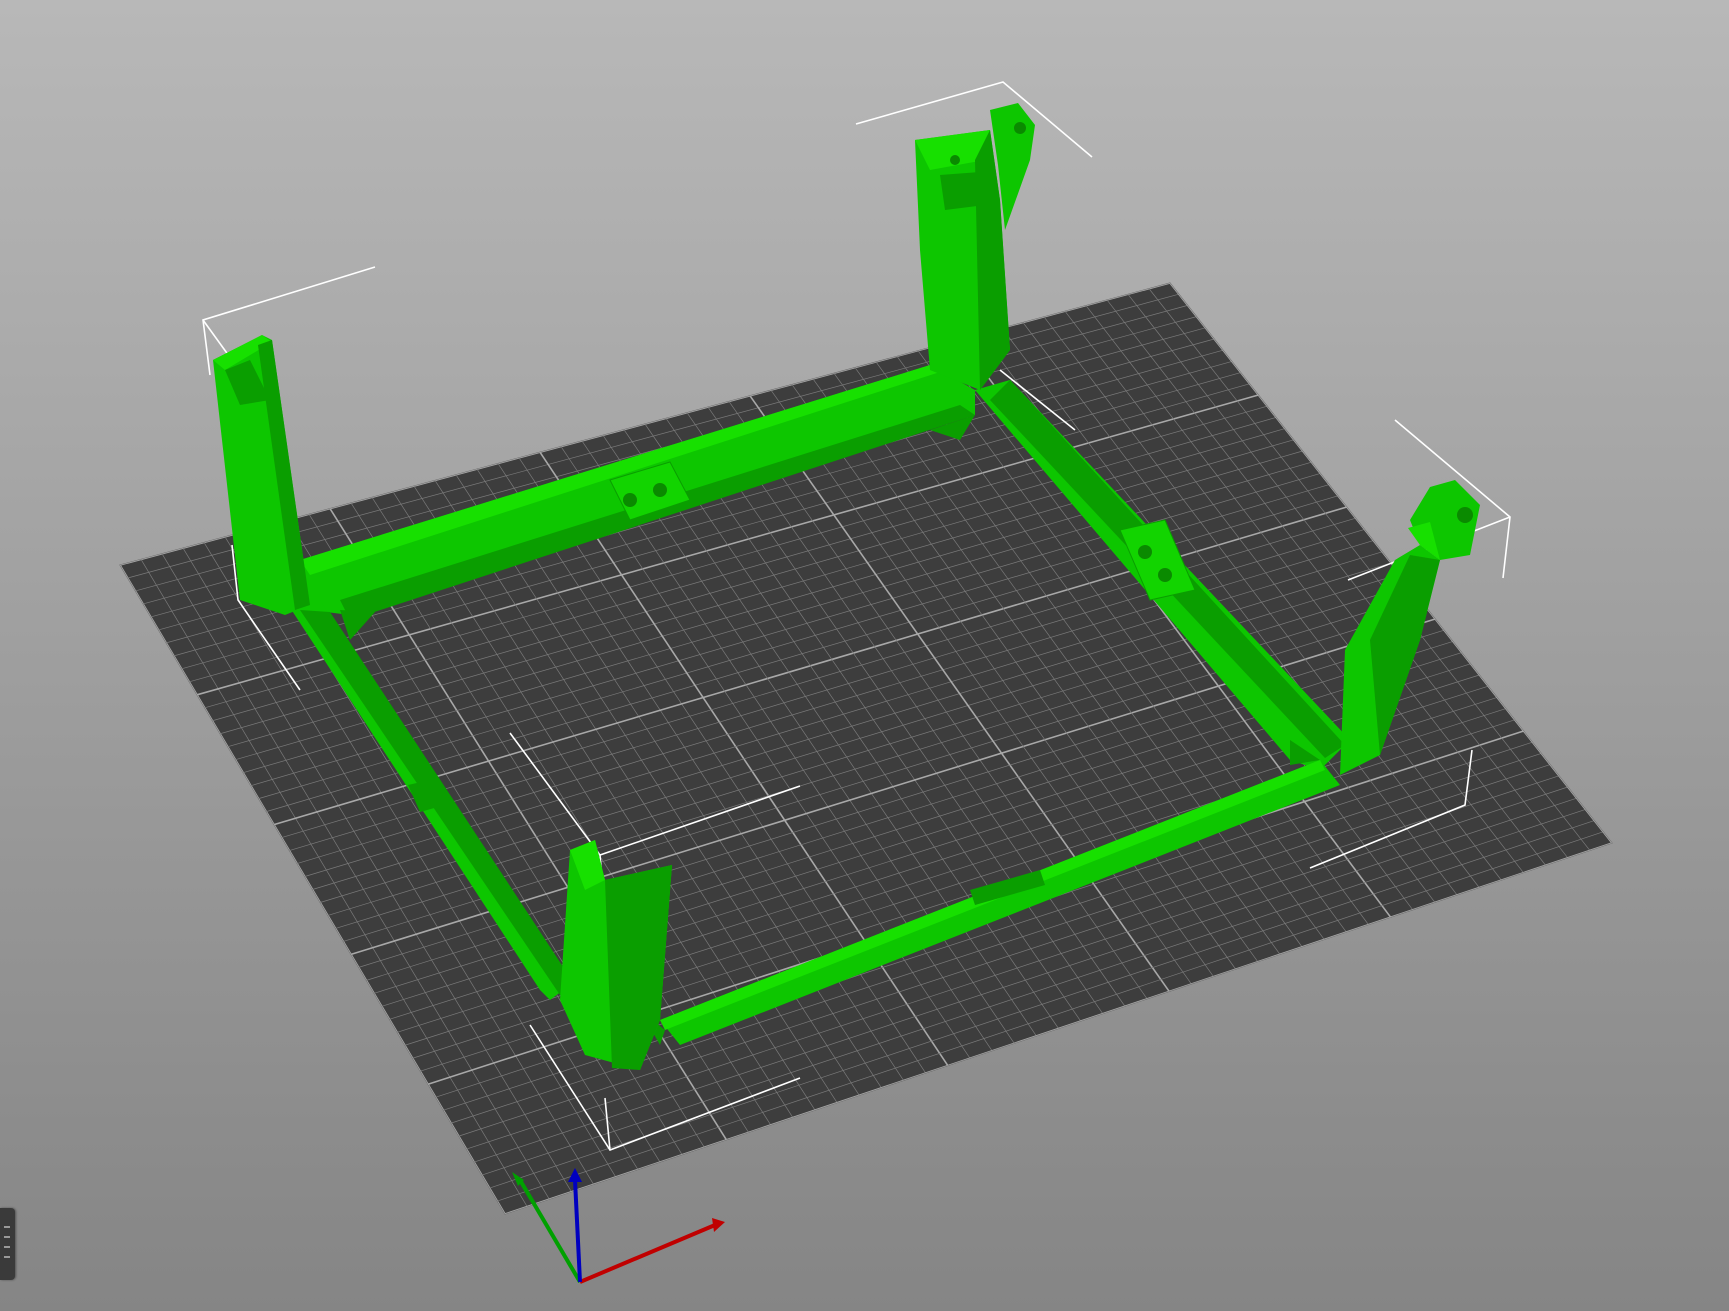 The image size is (1729, 1311). What do you see at coordinates (7, 1244) in the screenshot?
I see `sidebar-collapse-handle` at bounding box center [7, 1244].